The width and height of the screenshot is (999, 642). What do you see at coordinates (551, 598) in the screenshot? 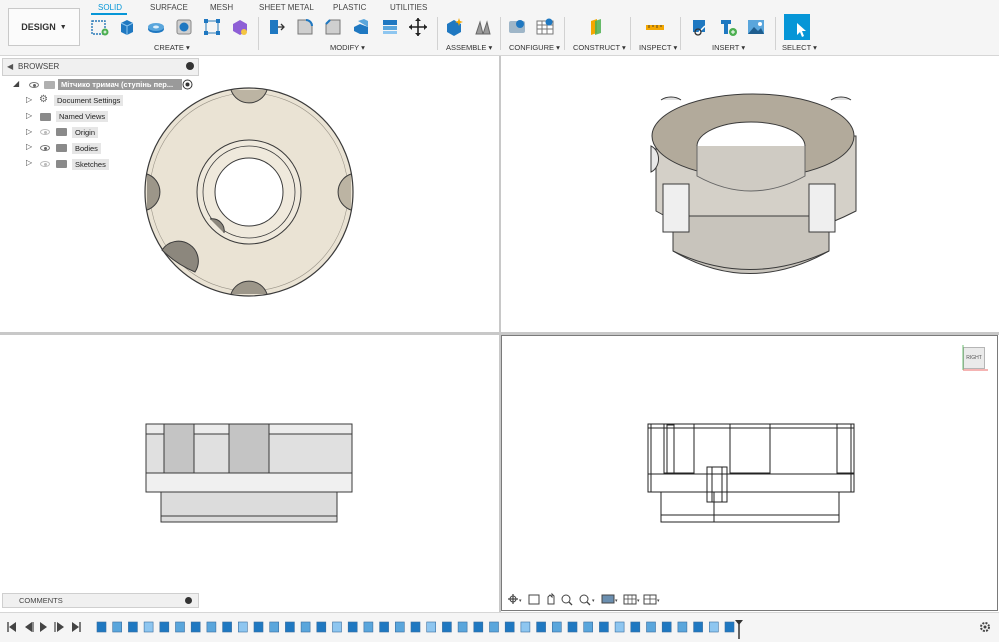
I see `pan-icon` at bounding box center [551, 598].